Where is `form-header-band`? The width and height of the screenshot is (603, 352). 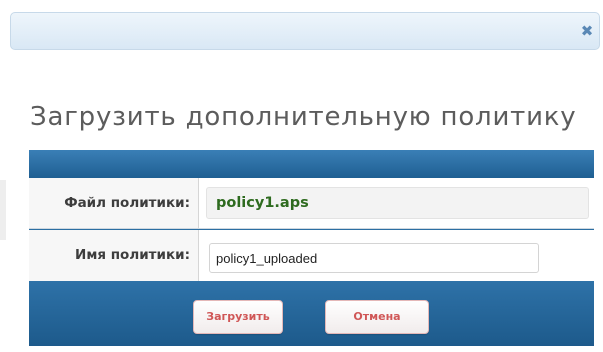 form-header-band is located at coordinates (311, 164).